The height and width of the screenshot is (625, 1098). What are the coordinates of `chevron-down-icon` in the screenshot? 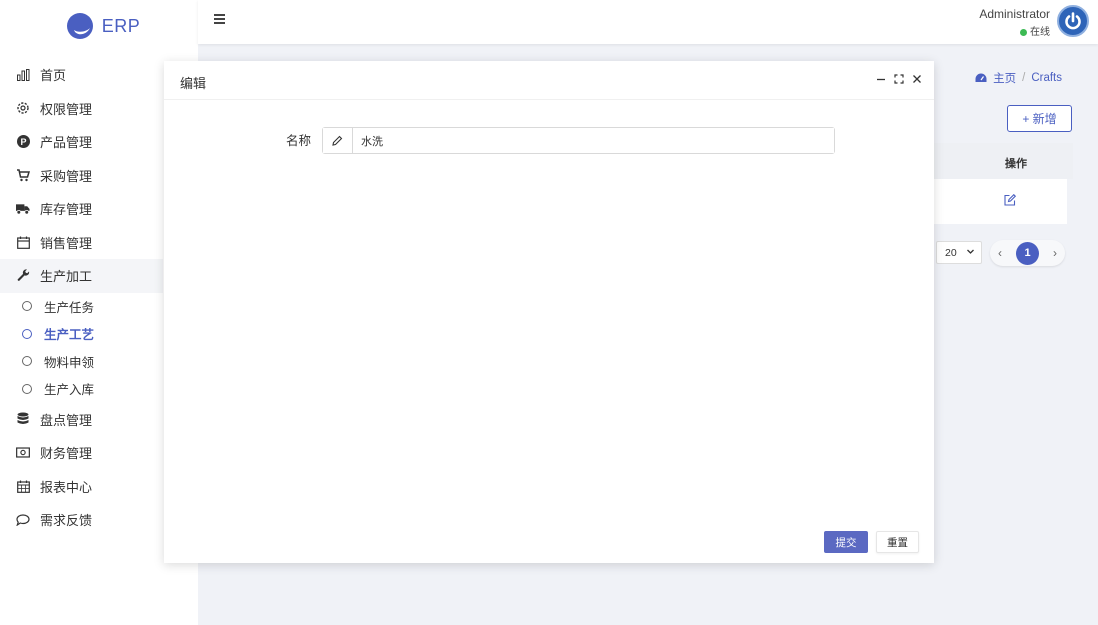 It's located at (970, 251).